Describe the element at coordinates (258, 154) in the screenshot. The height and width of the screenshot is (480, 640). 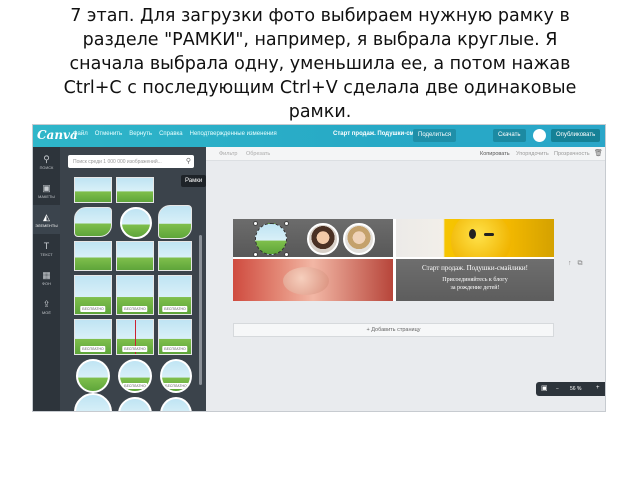
I see `crop-button: Обрезать` at that location.